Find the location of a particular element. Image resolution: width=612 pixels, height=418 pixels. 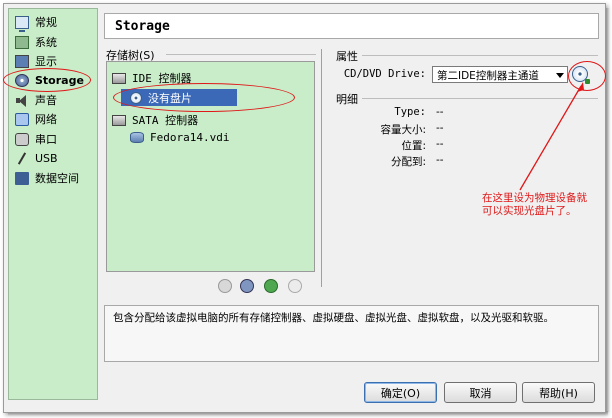

annotation-text: 在这里设为物理设备就 可以实现光盘片了。 is located at coordinates (534, 204).